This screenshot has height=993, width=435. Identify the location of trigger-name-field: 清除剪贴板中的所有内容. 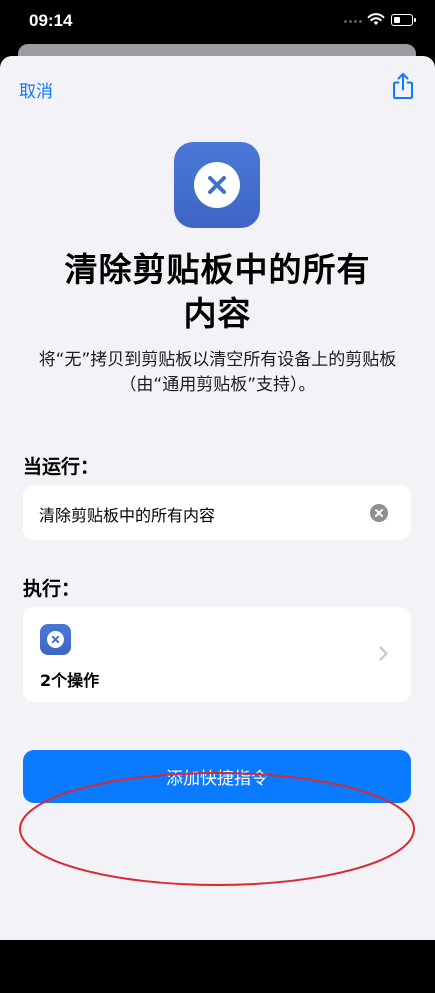
(217, 512).